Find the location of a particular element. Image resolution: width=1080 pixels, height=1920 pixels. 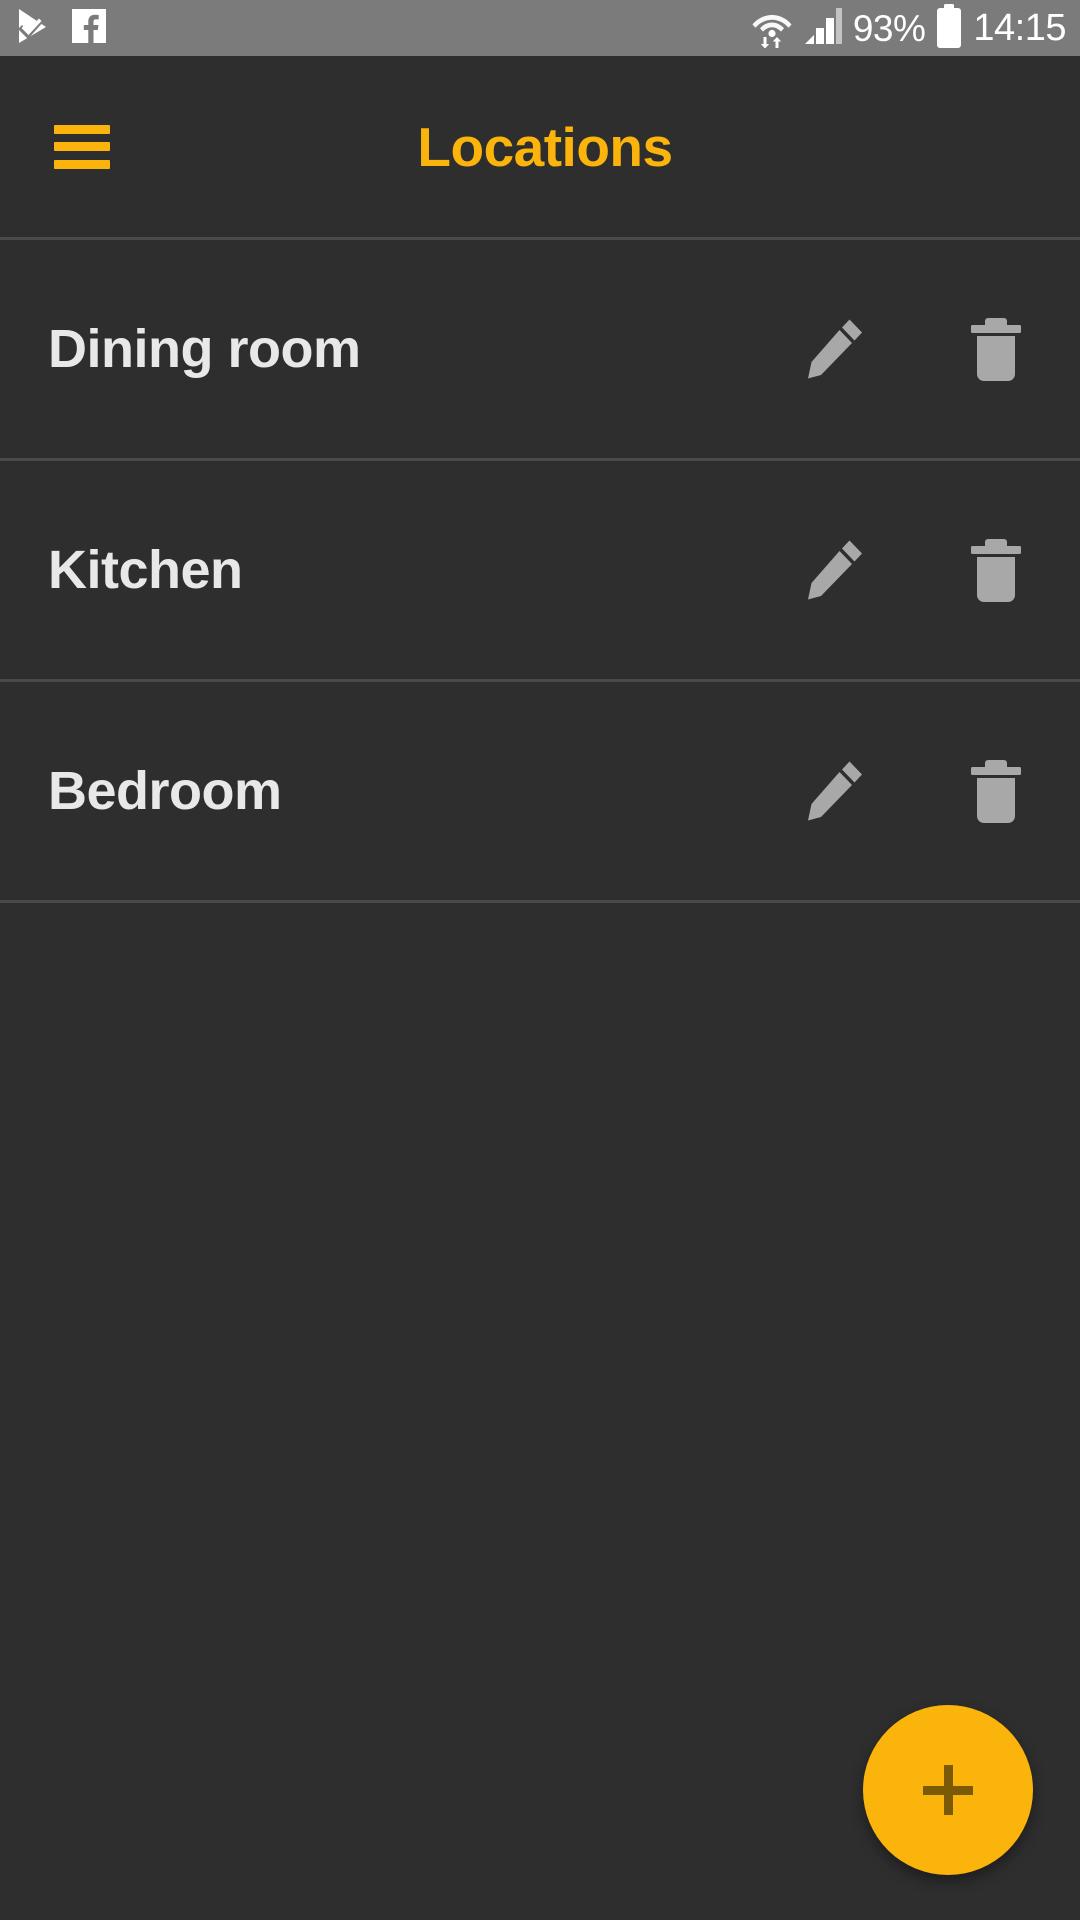

location-name-label: Kitchen is located at coordinates (145, 570).